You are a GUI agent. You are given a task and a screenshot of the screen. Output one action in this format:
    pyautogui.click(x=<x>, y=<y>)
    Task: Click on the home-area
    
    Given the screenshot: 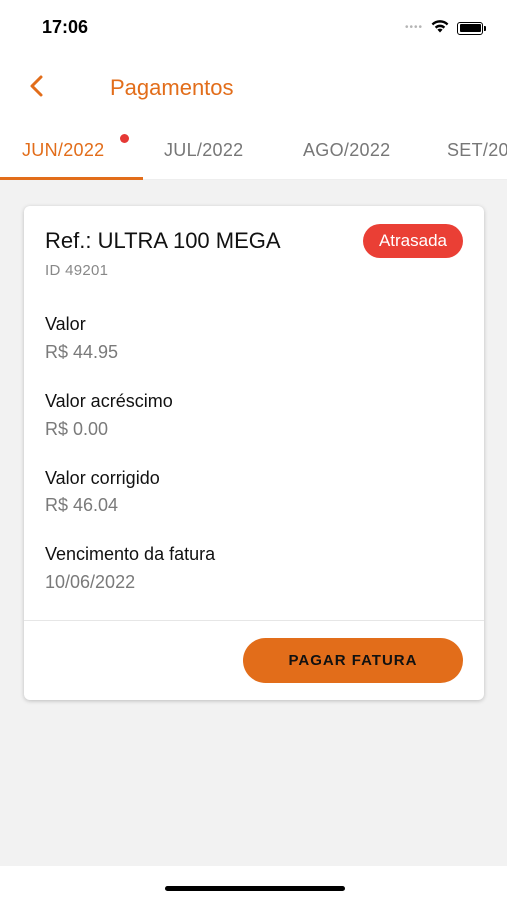 What is the action you would take?
    pyautogui.click(x=253, y=883)
    